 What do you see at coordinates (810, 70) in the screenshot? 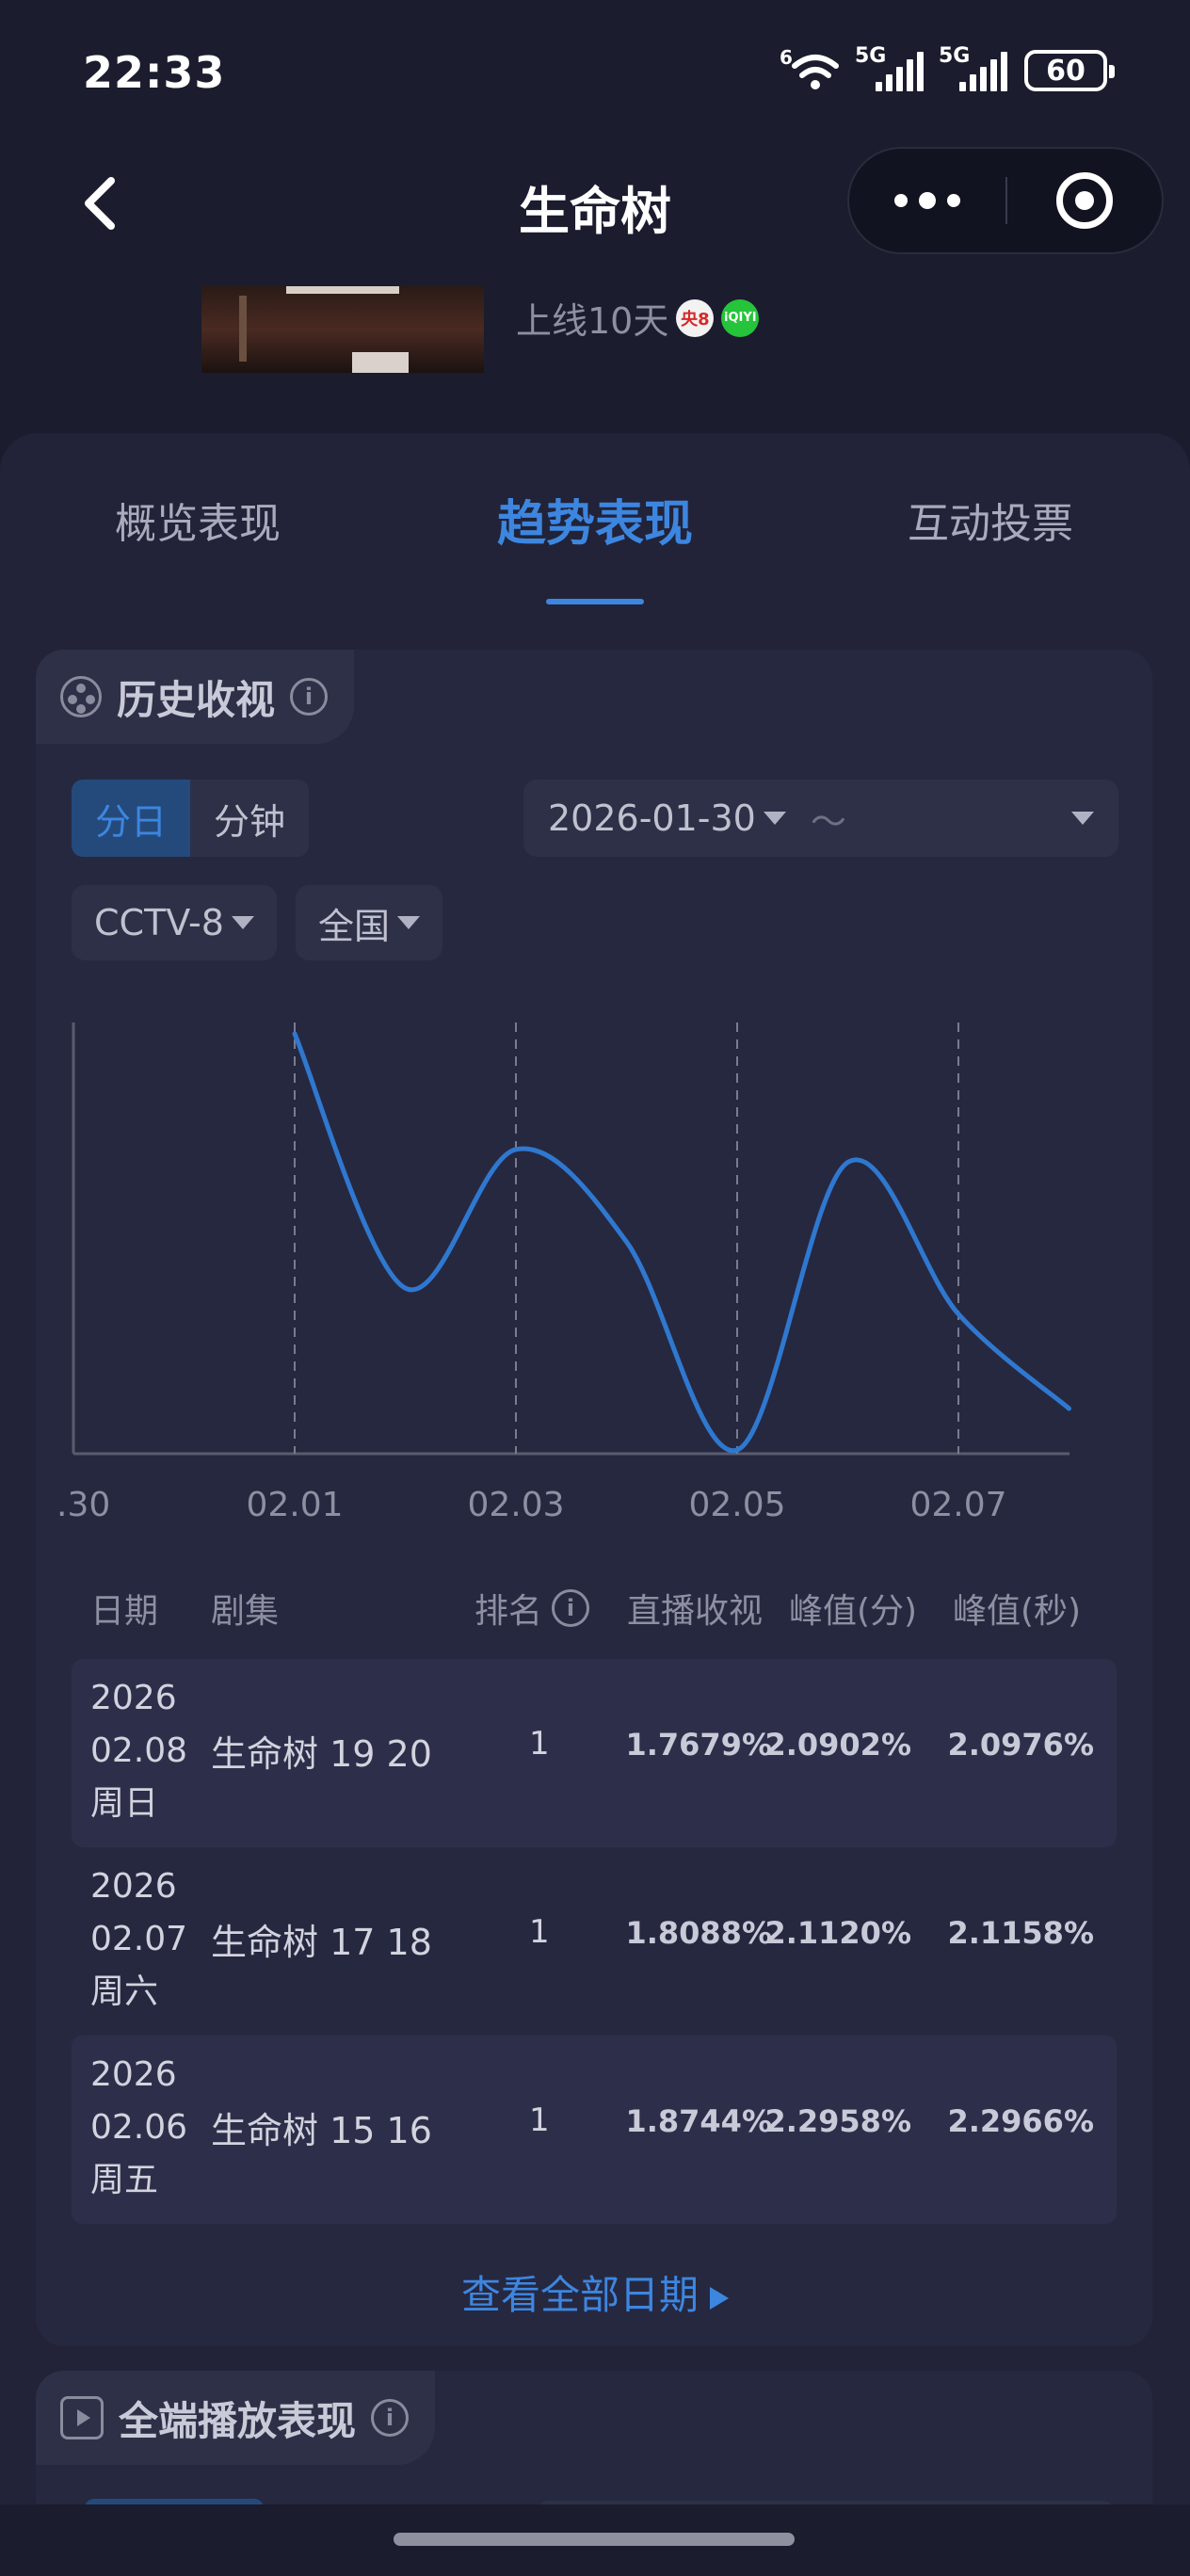
I see `wifi-icon: 6` at bounding box center [810, 70].